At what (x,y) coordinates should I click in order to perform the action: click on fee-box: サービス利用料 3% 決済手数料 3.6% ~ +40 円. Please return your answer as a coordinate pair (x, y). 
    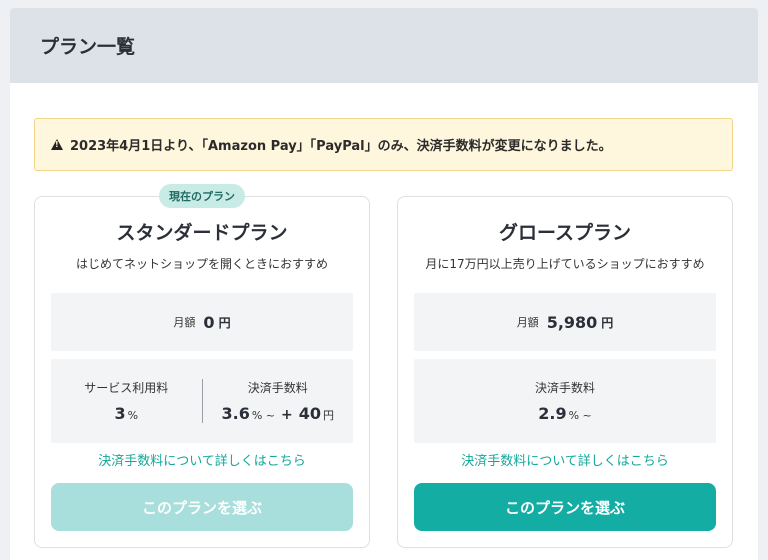
    Looking at the image, I should click on (202, 401).